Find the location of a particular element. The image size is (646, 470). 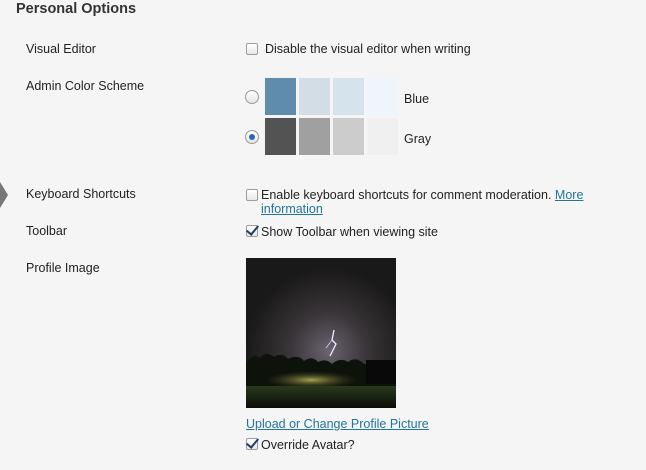

override-avatar-checkbox is located at coordinates (252, 444).